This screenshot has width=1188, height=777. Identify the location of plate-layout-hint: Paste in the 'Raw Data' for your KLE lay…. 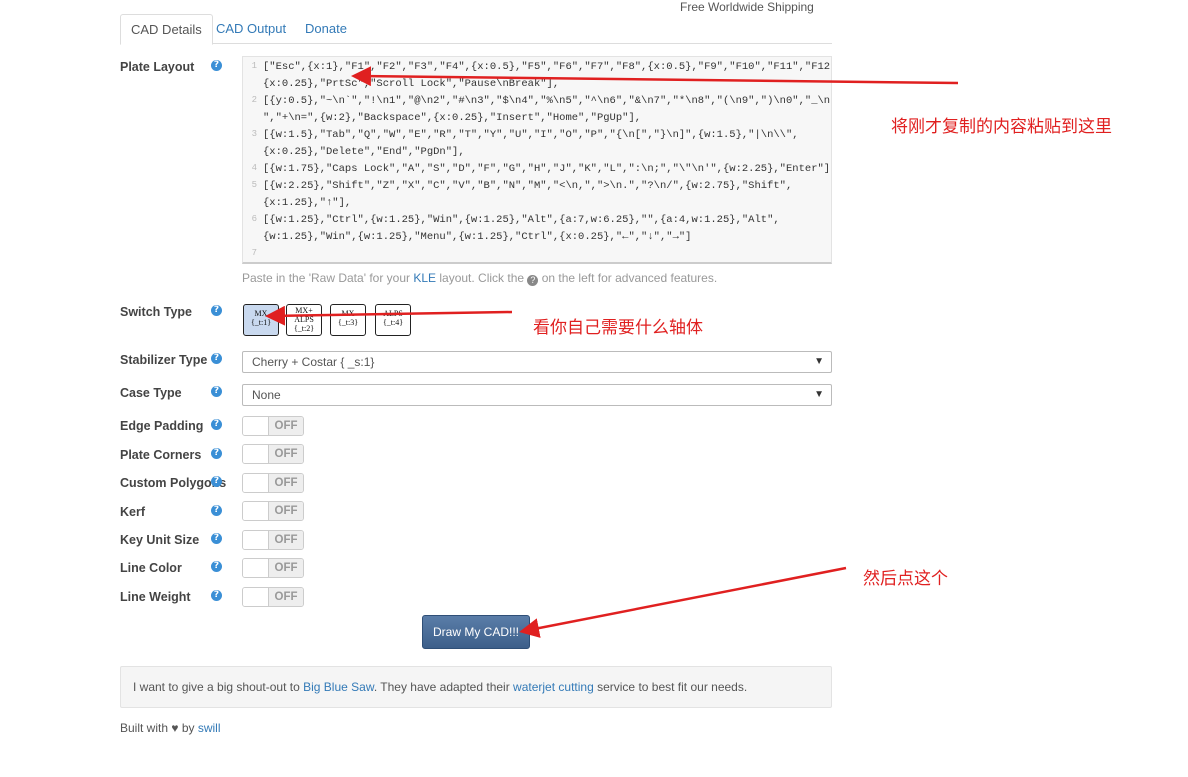
(480, 278).